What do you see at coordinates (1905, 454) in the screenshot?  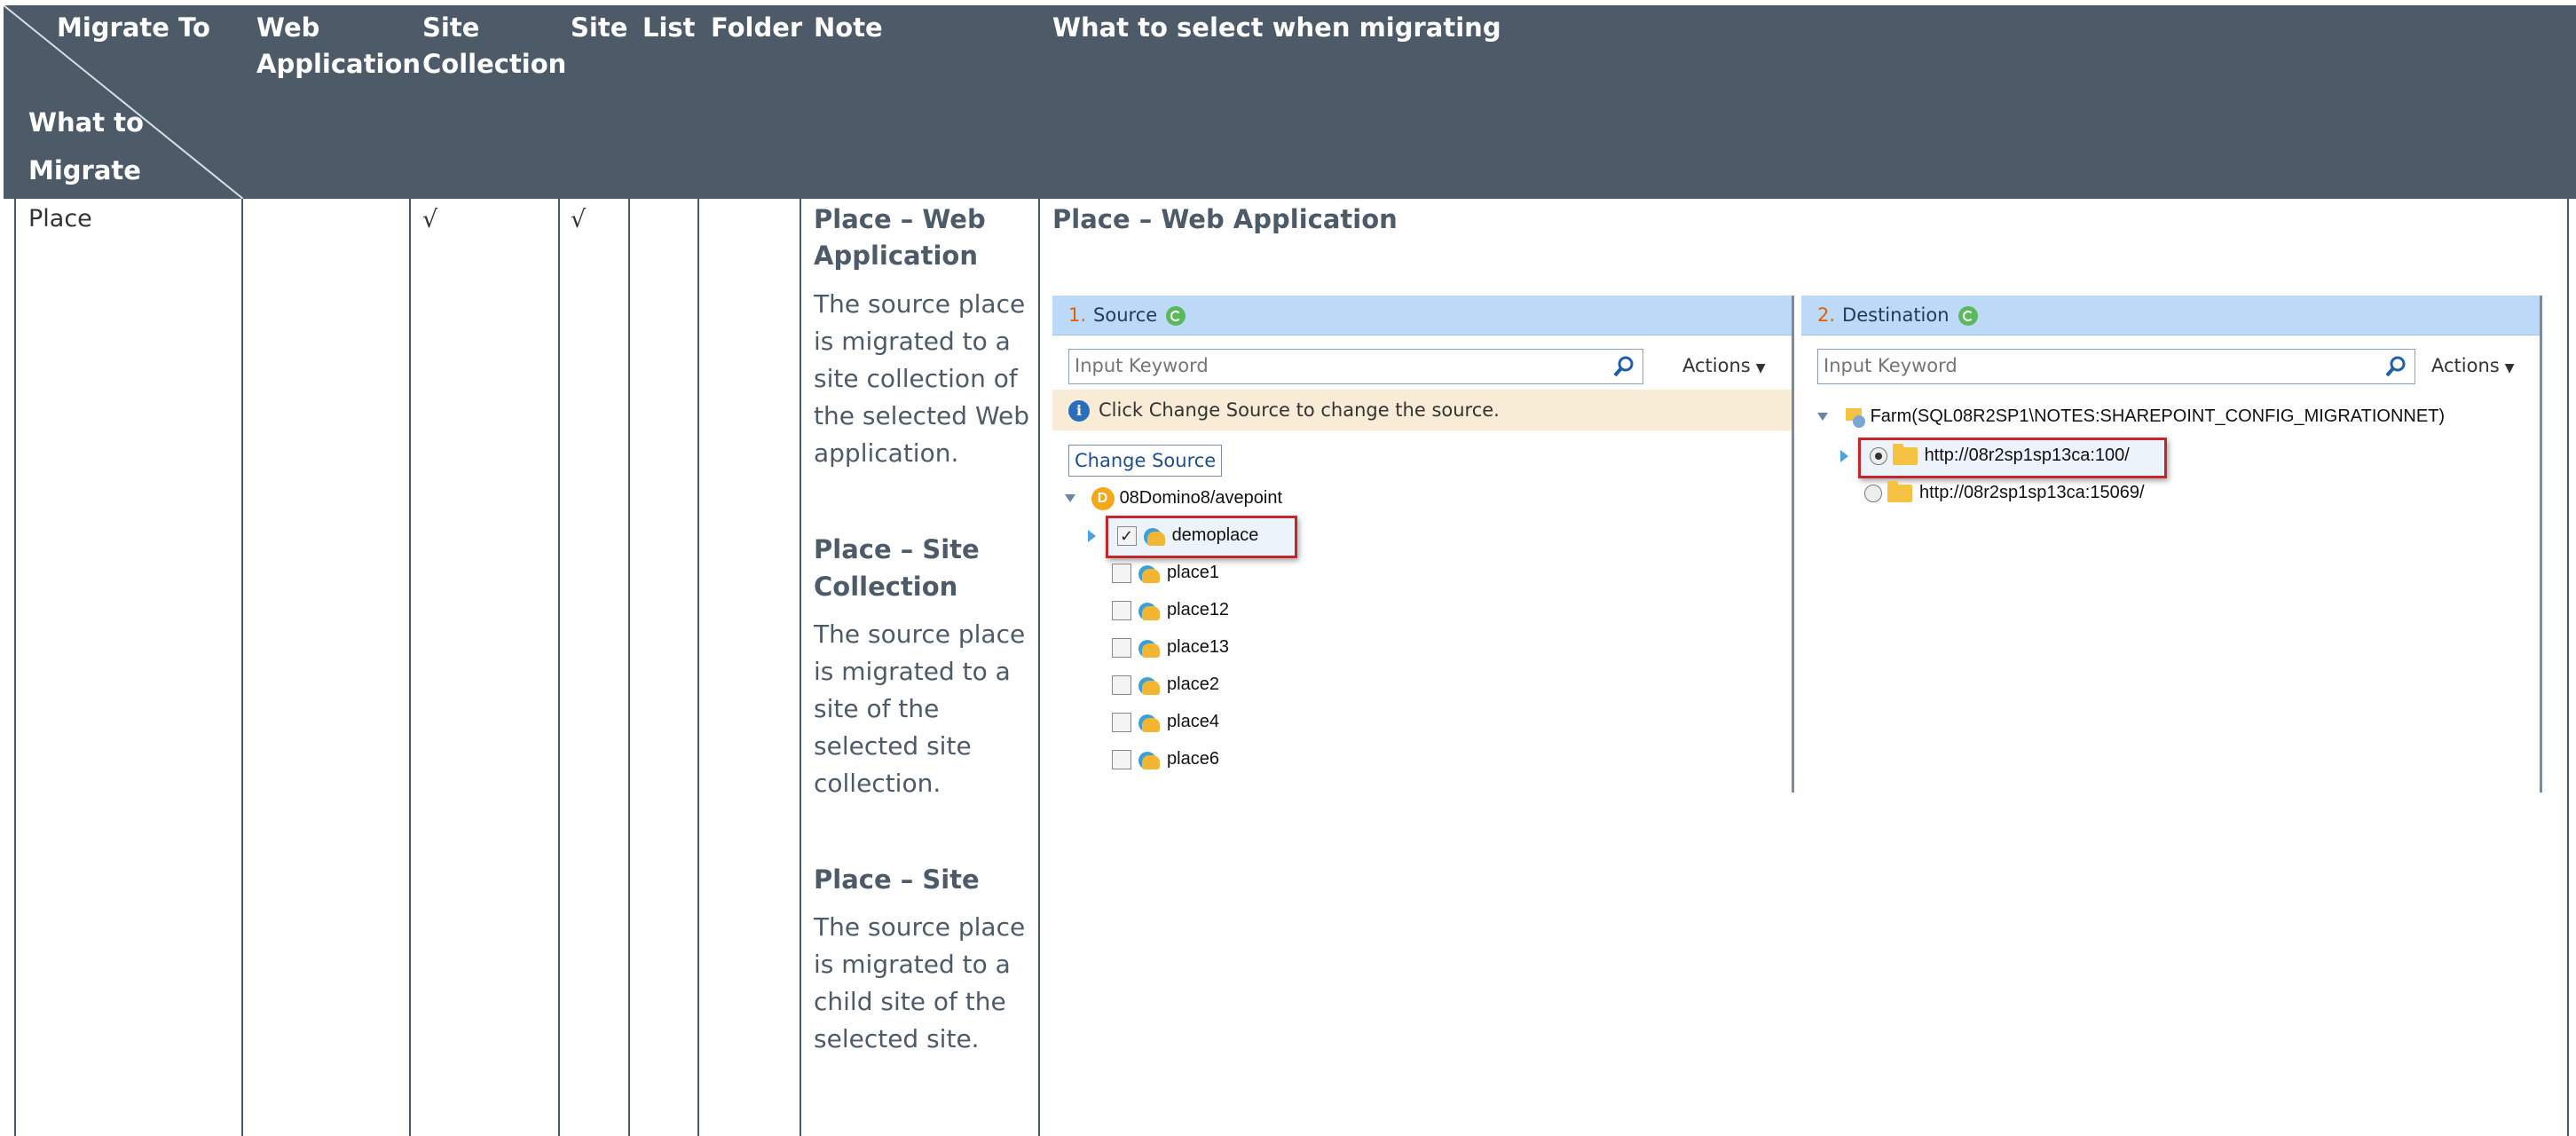 I see `folder-icon` at bounding box center [1905, 454].